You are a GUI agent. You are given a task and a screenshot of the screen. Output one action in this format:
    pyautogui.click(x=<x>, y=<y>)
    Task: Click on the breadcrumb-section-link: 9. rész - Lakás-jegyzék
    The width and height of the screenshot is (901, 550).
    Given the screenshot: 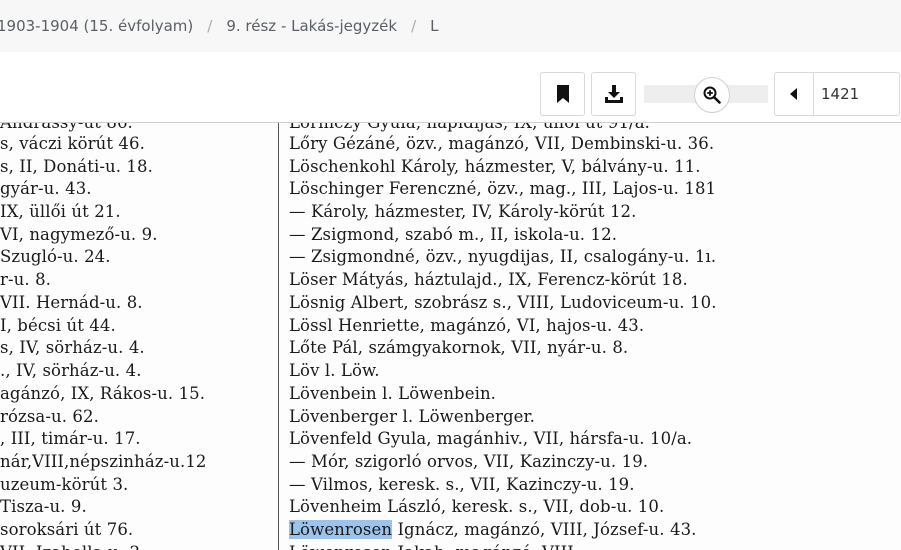 What is the action you would take?
    pyautogui.click(x=311, y=26)
    